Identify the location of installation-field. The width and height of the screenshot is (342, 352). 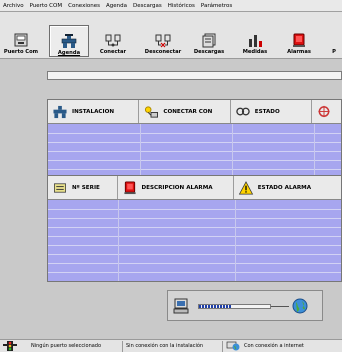
(194, 75).